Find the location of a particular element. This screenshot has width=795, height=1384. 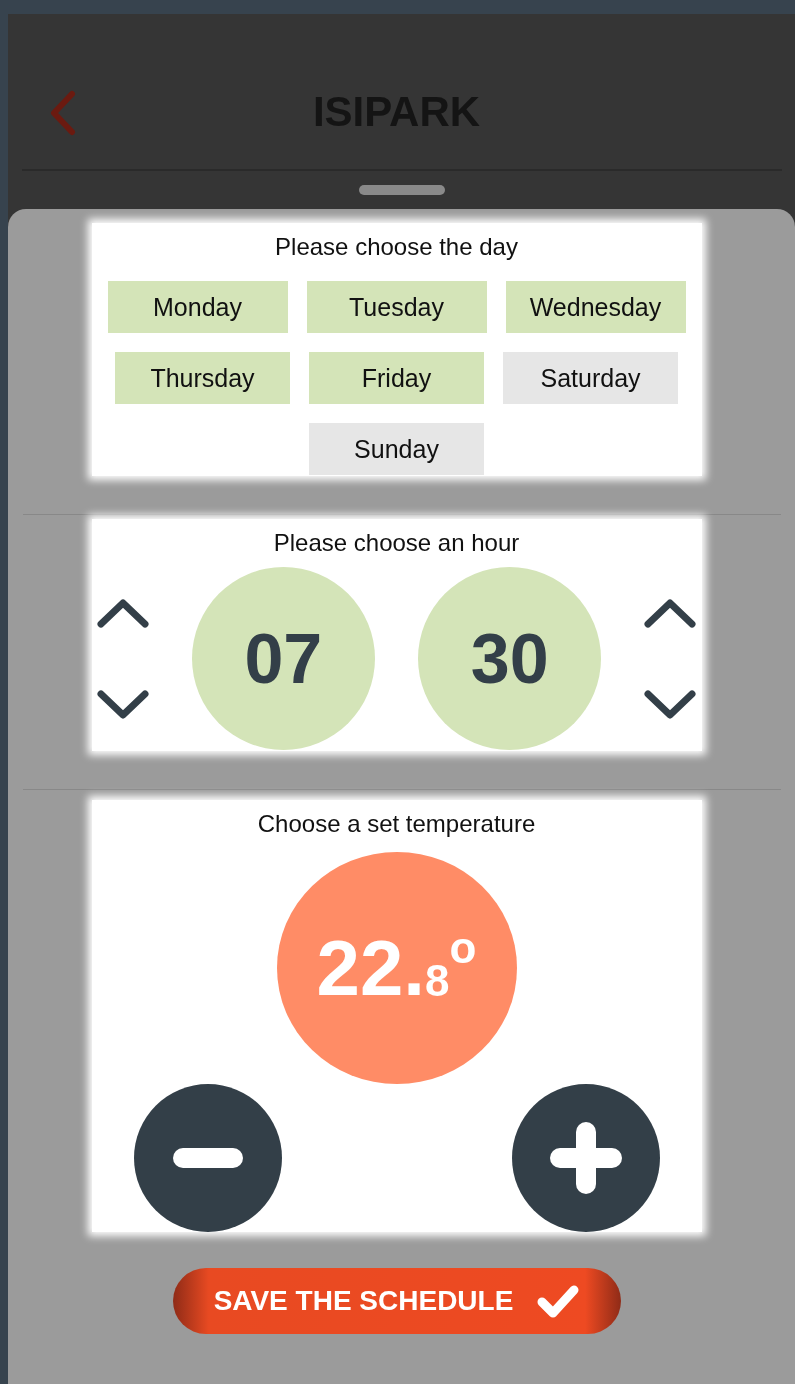

plus-icon is located at coordinates (585, 1158).